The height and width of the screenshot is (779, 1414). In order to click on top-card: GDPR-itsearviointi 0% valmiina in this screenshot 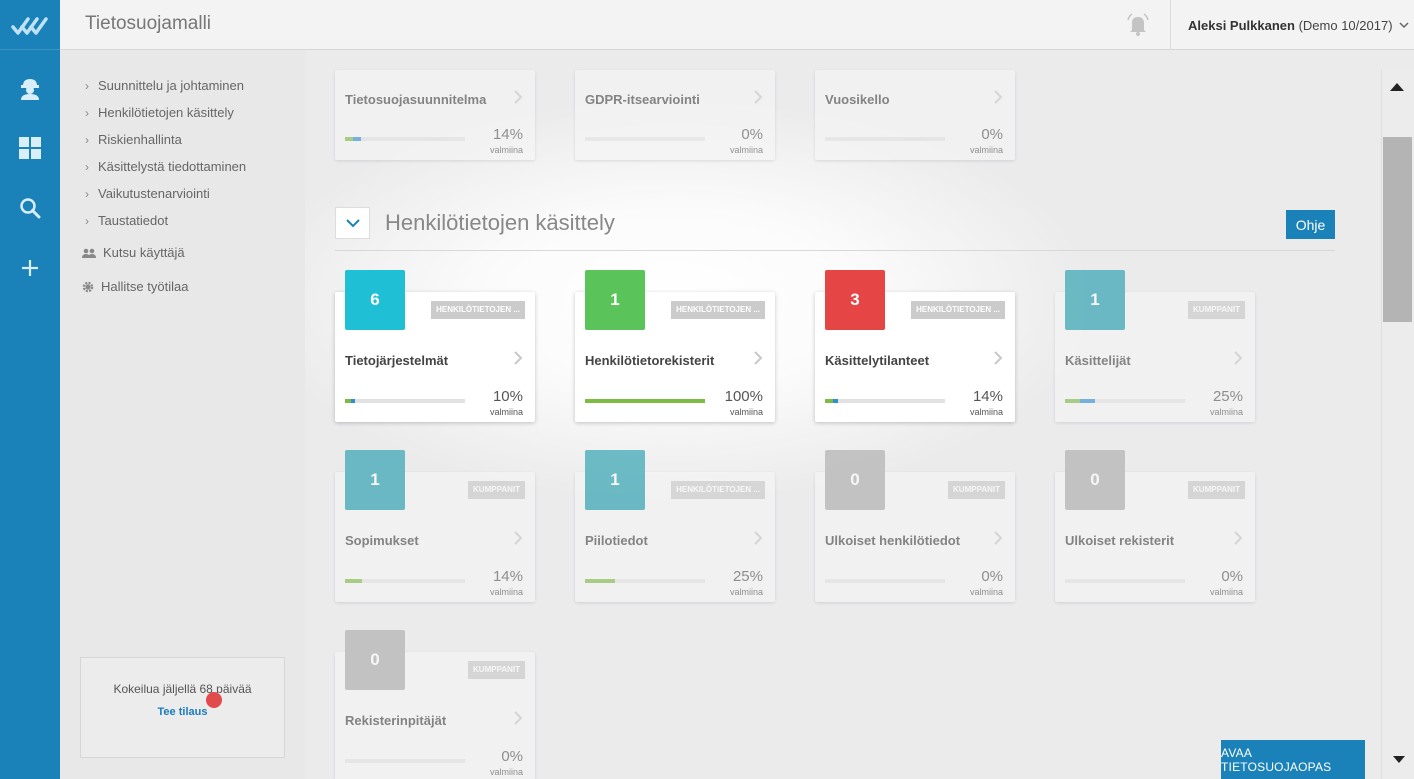, I will do `click(675, 115)`.